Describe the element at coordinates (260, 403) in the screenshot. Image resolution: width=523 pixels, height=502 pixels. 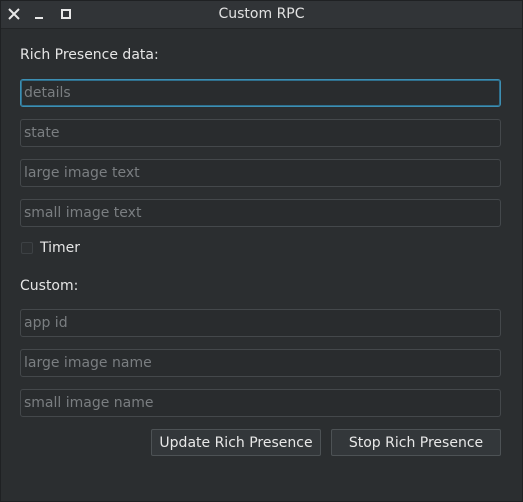
I see `small-image-name-input` at that location.